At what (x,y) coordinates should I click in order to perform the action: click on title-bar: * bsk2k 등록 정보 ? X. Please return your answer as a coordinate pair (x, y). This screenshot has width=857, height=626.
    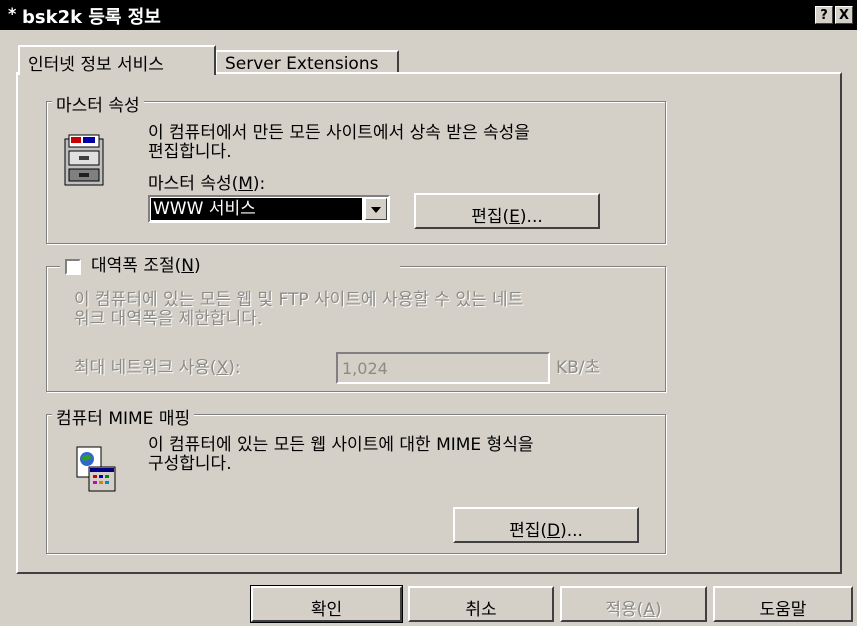
    Looking at the image, I should click on (428, 15).